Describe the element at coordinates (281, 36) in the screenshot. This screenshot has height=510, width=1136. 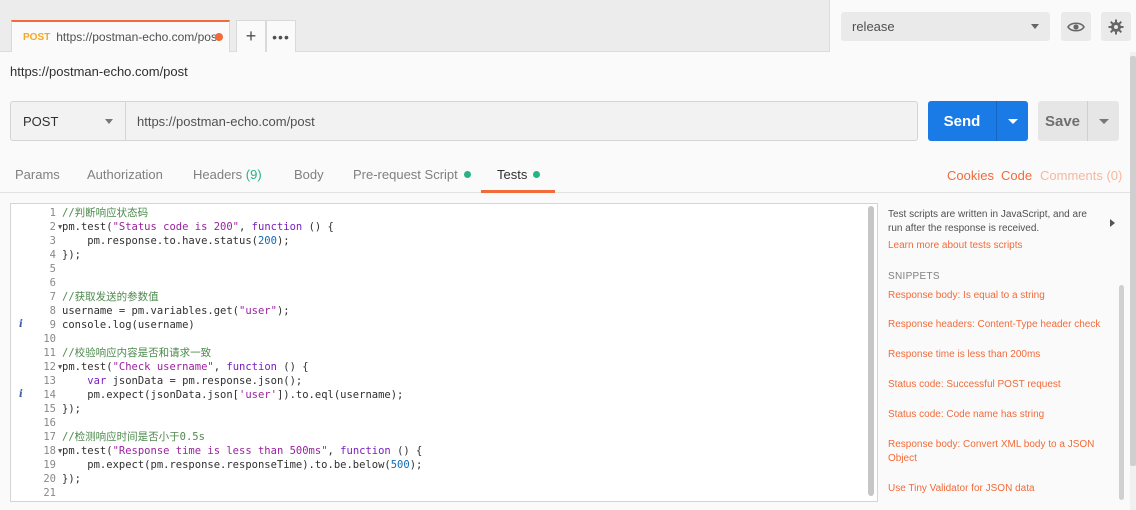
I see `more-tabs-button: •••` at that location.